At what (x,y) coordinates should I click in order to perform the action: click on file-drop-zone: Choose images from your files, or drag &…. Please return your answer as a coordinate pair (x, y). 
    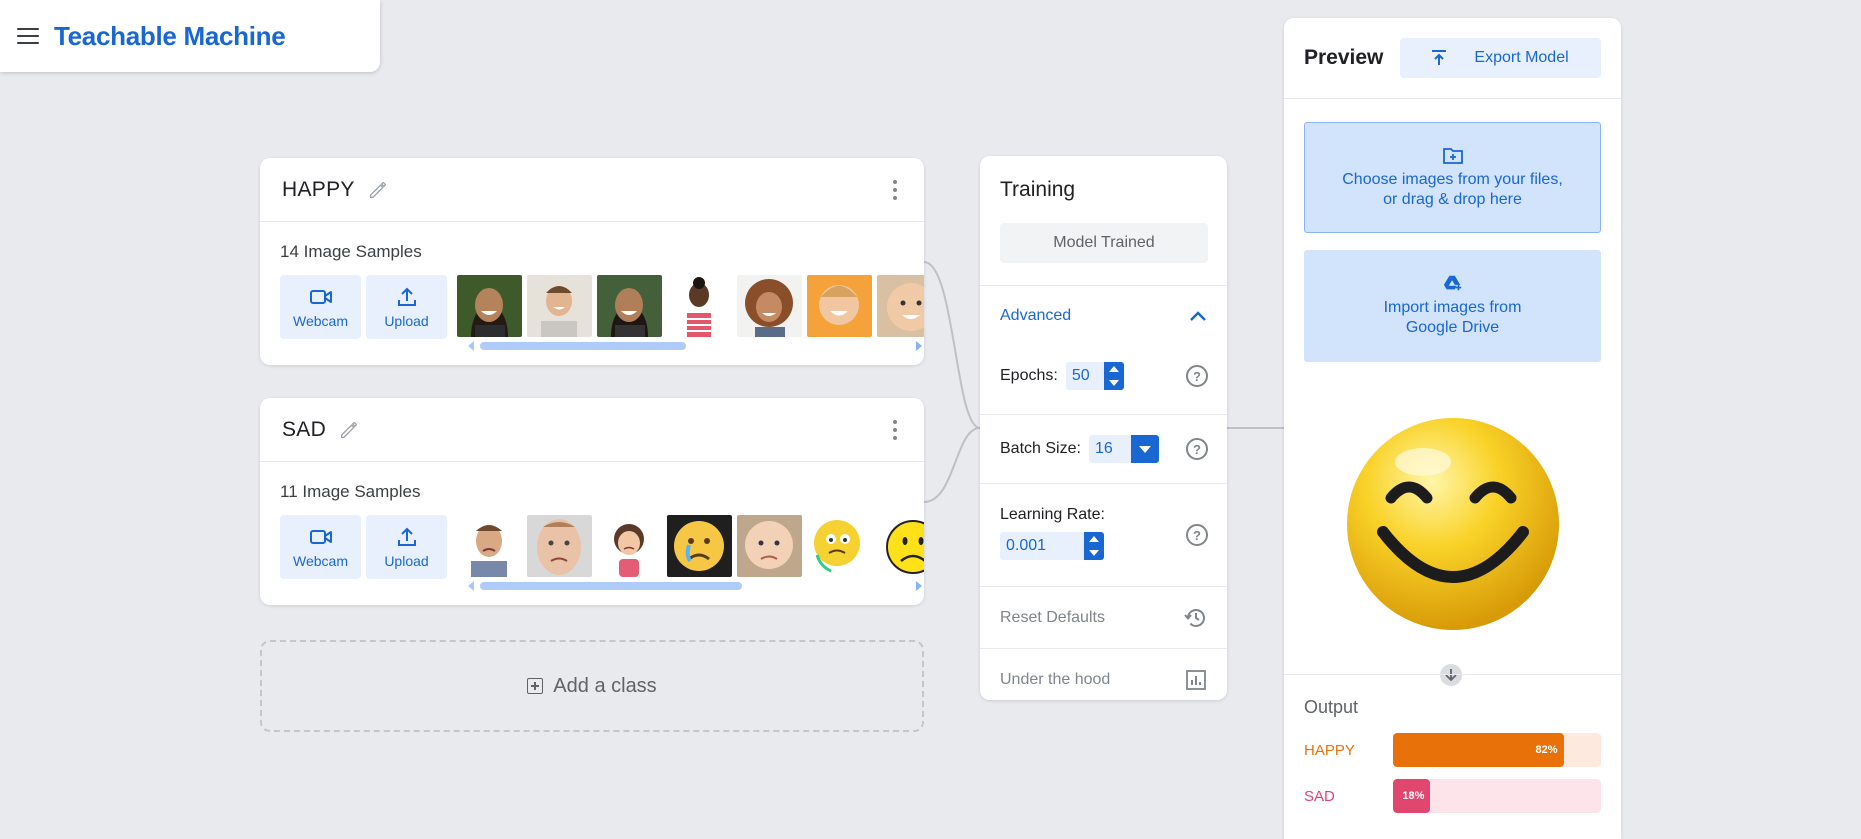
    Looking at the image, I should click on (1452, 177).